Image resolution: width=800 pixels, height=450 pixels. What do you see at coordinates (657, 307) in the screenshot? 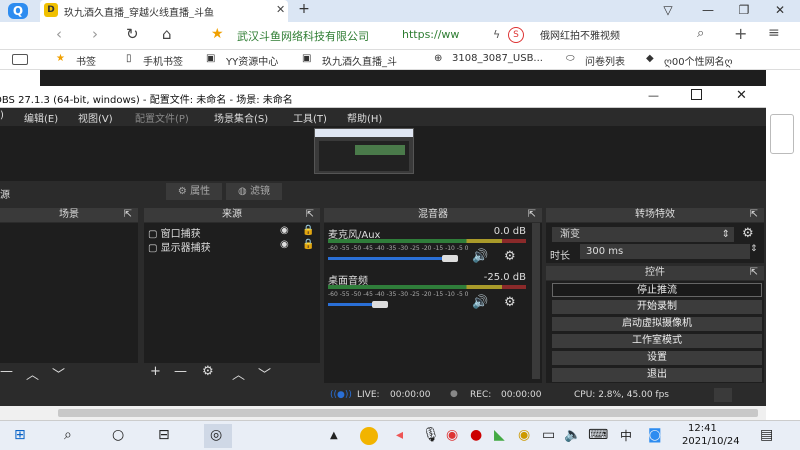
I see `start-recording-button: 开始录制` at bounding box center [657, 307].